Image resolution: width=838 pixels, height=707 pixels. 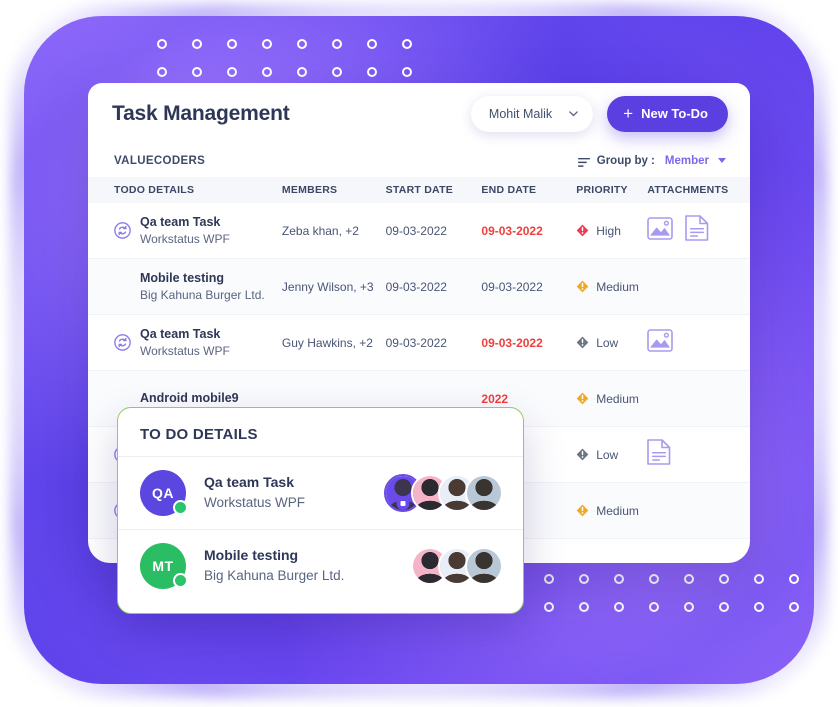 What do you see at coordinates (201, 113) in the screenshot?
I see `page-title: Task Management` at bounding box center [201, 113].